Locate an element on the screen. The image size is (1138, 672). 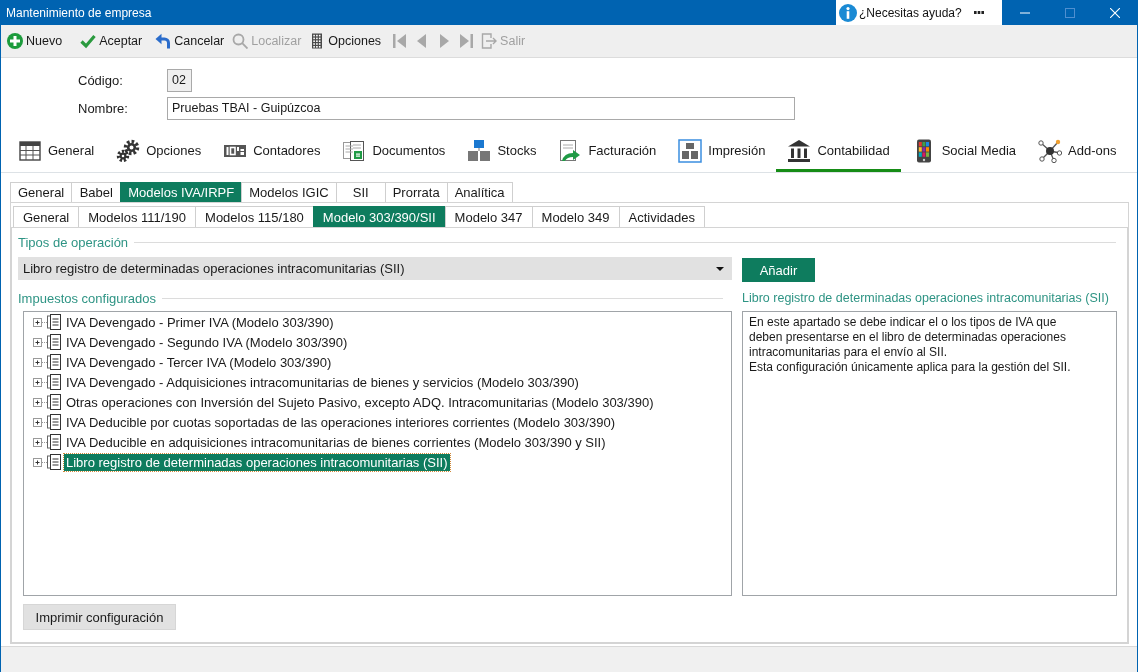
section-tab: General is located at coordinates (41, 192).